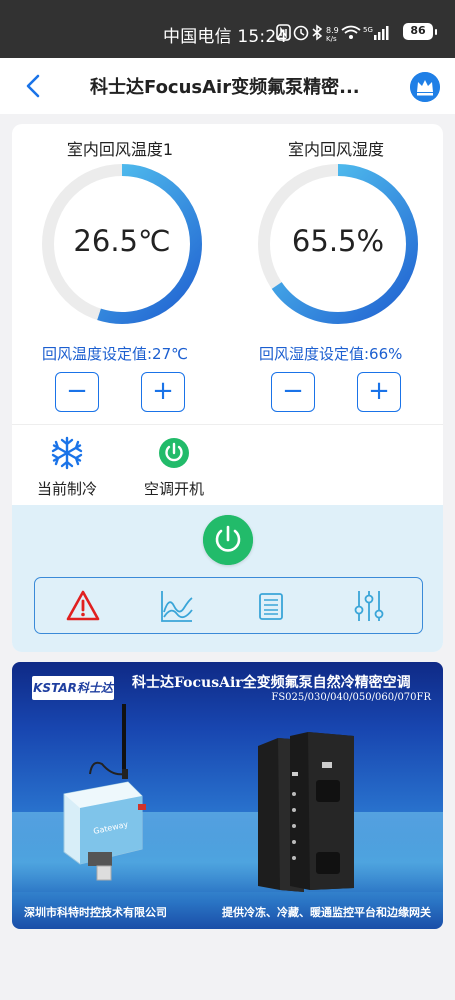  What do you see at coordinates (293, 392) in the screenshot?
I see `humidity-decrease-button: −` at bounding box center [293, 392].